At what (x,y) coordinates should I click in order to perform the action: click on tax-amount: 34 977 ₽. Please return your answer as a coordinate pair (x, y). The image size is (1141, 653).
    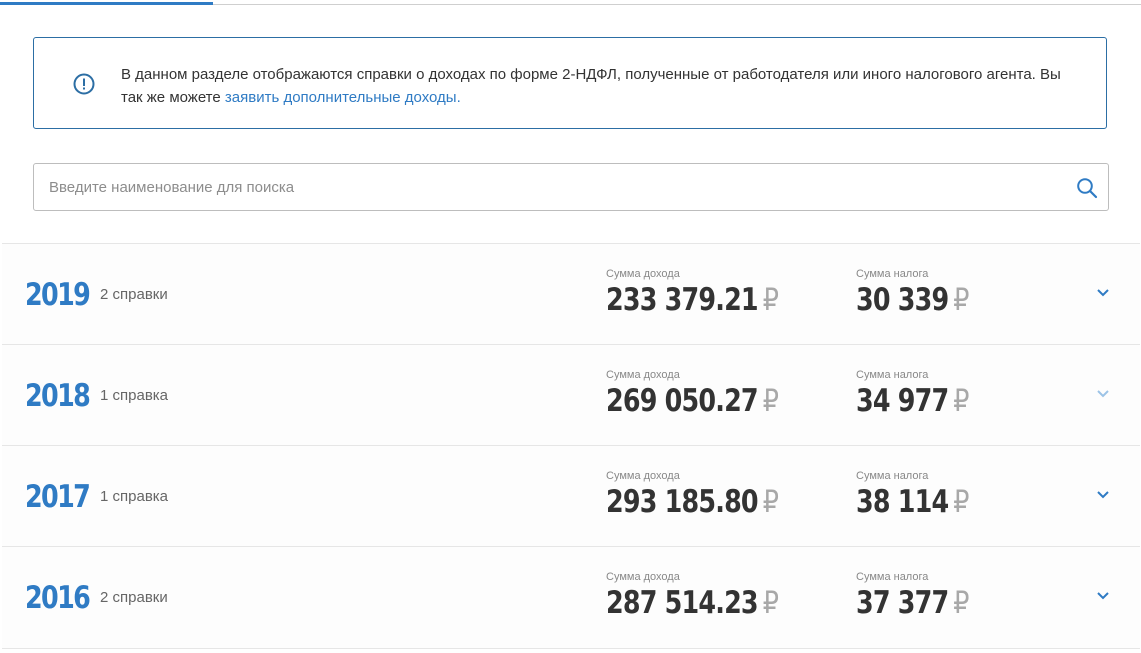
    Looking at the image, I should click on (912, 404).